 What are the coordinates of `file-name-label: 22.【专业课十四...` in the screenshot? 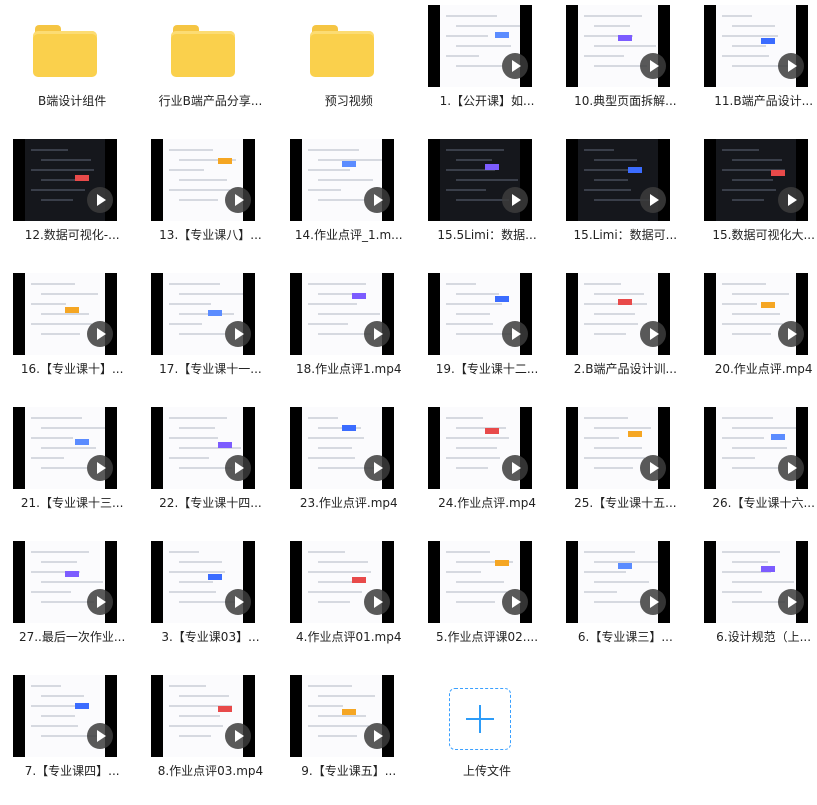 It's located at (210, 503).